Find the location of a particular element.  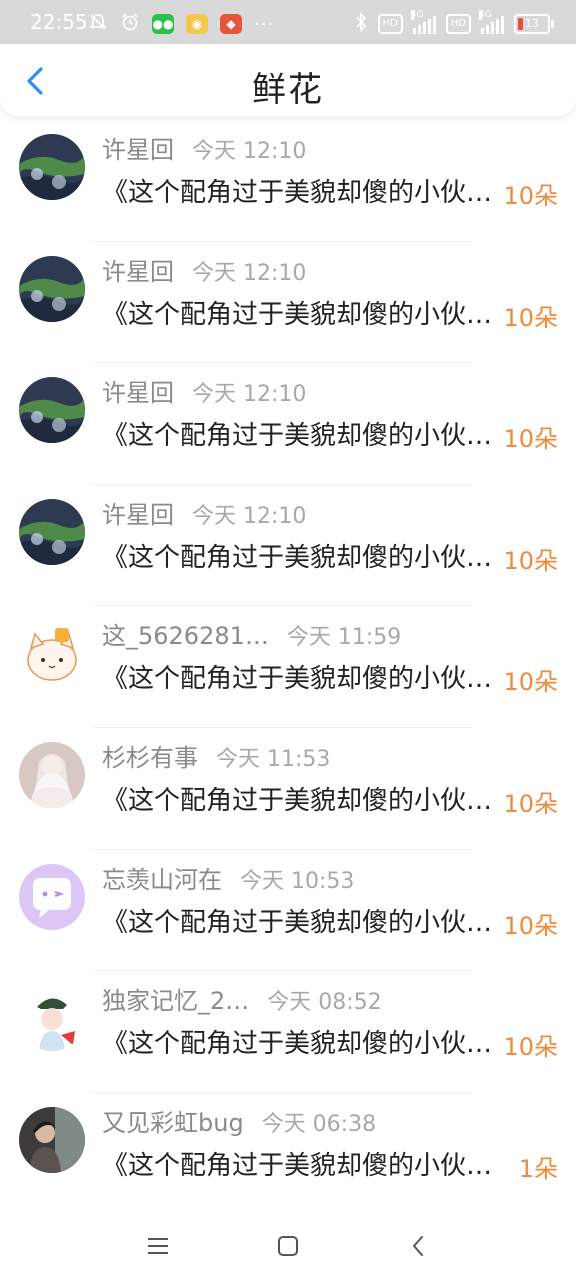

timestamp: 今天 06:38 is located at coordinates (319, 1124).